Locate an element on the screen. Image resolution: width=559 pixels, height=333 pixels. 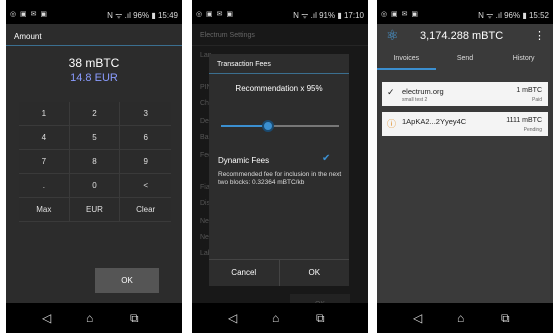
key-1: 1 is located at coordinates (44, 114).